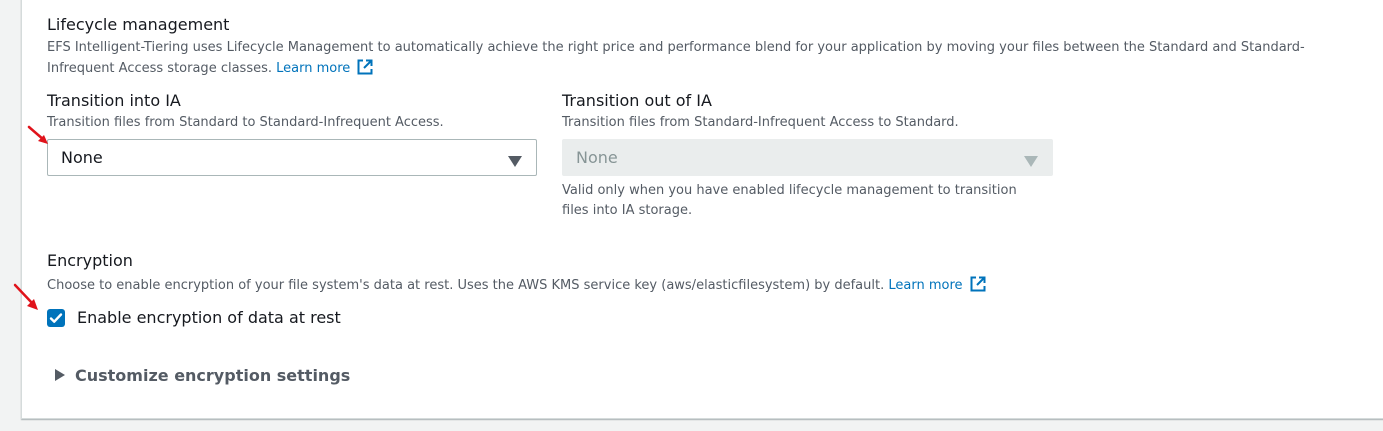 This screenshot has height=431, width=1383. Describe the element at coordinates (292, 157) in the screenshot. I see `transition-into-ia-select: None` at that location.